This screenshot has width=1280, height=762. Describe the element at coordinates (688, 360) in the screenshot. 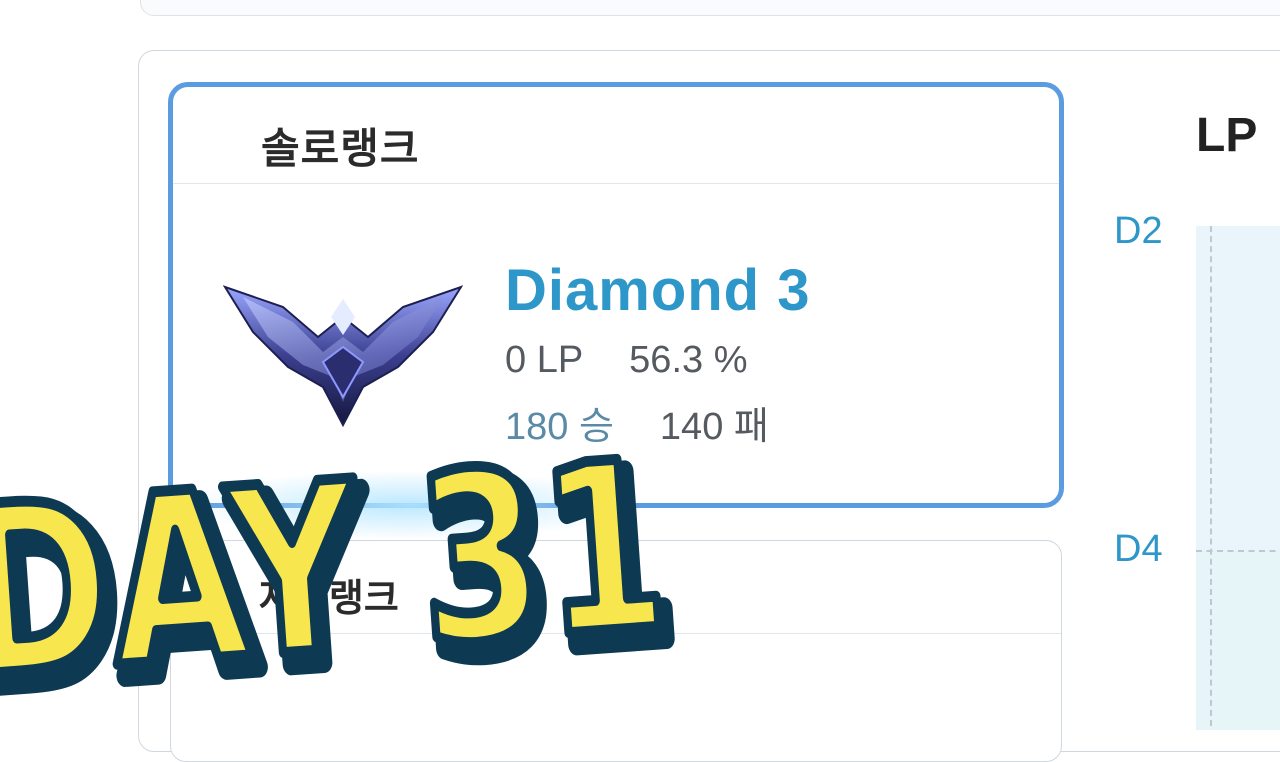

I see `winrate-value: 56.3 %` at that location.